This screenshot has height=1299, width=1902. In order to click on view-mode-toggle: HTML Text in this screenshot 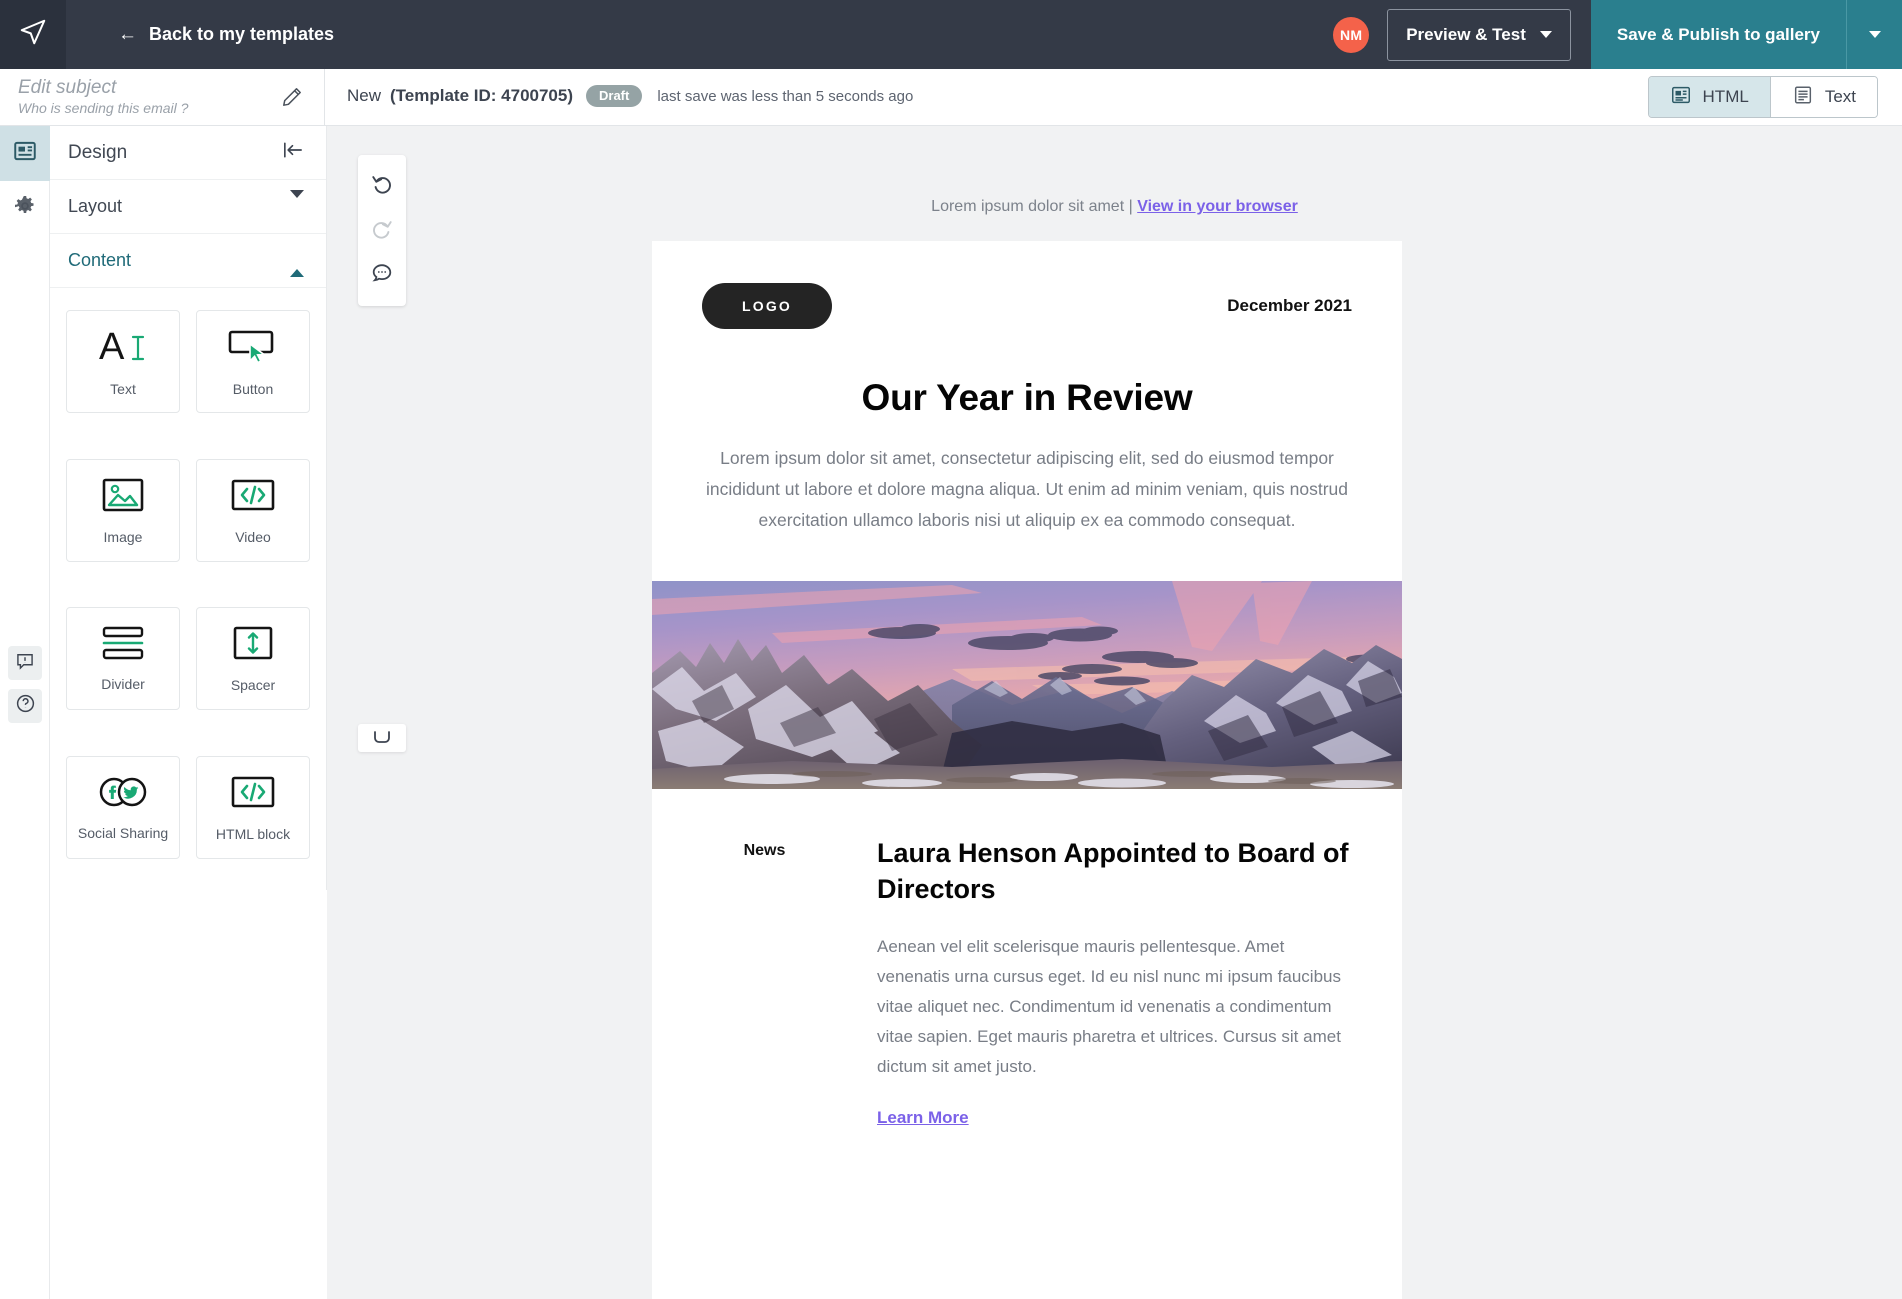, I will do `click(1762, 97)`.